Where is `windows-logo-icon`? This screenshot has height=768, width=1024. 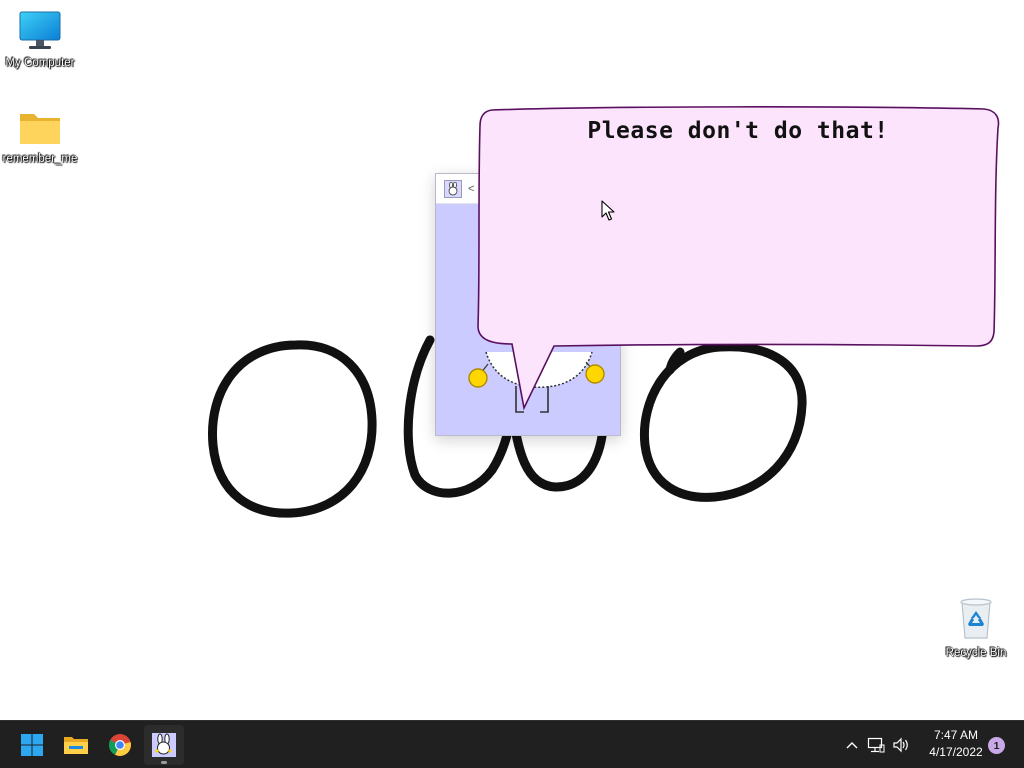
windows-logo-icon is located at coordinates (32, 745).